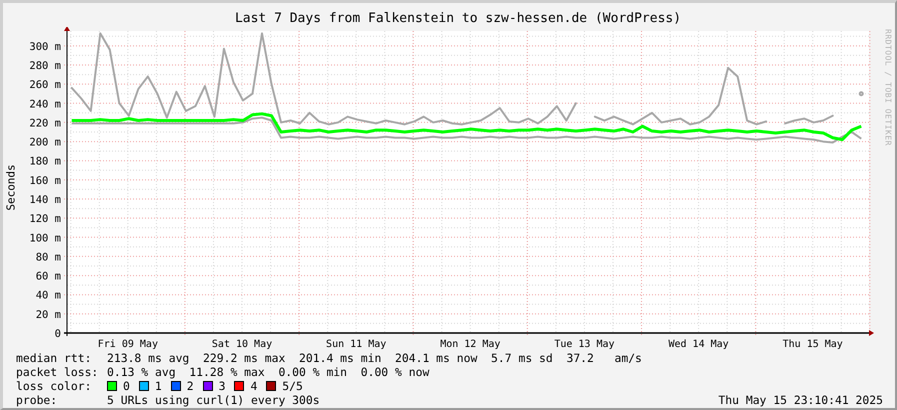 This screenshot has height=410, width=897. Describe the element at coordinates (128, 344) in the screenshot. I see `x-tick-label: Fri 09 May` at that location.